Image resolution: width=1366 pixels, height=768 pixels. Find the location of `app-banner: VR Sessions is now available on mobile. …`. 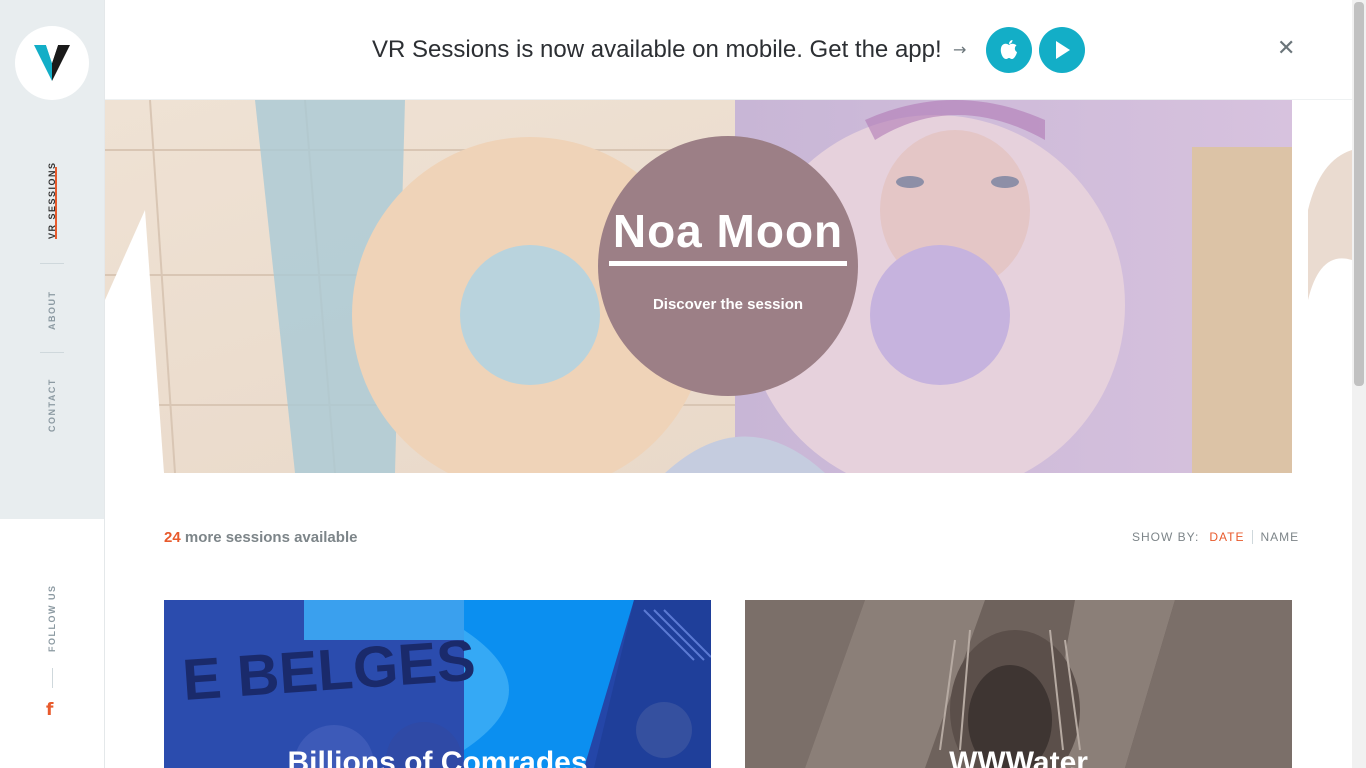

app-banner: VR Sessions is now available on mobile. … is located at coordinates (728, 50).